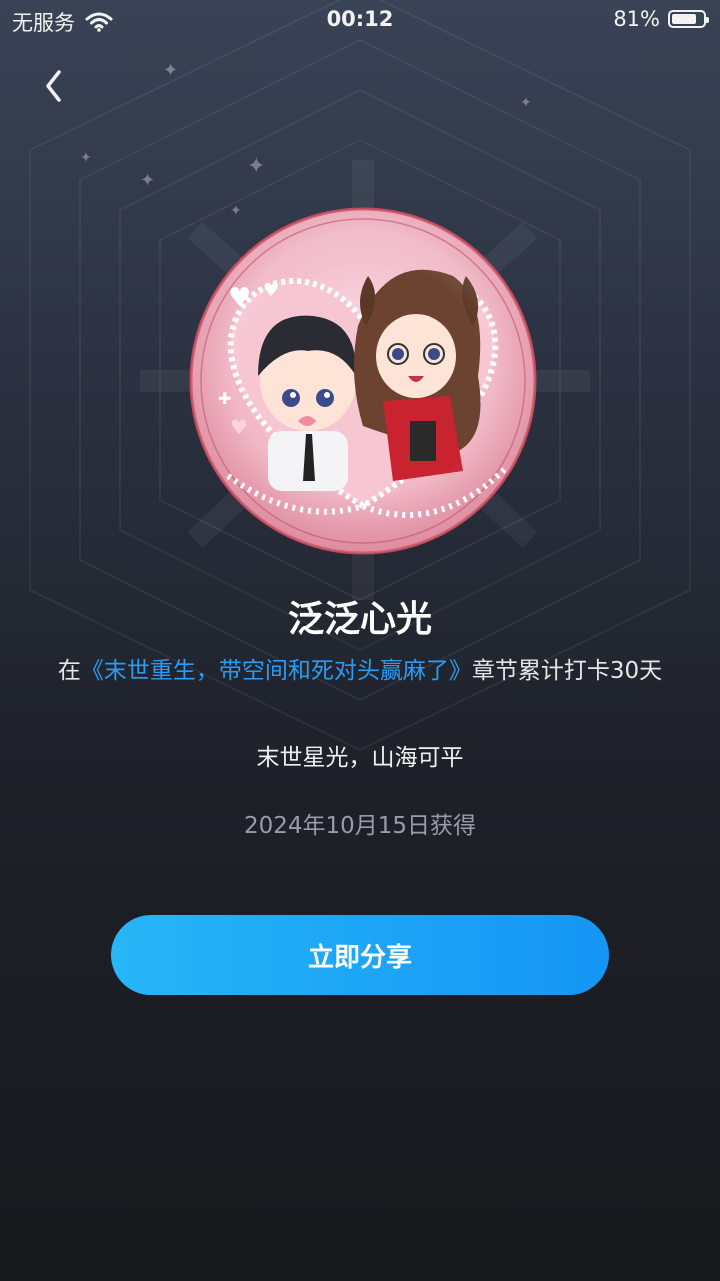 The height and width of the screenshot is (1281, 720). I want to click on battery-percent: 81%, so click(636, 19).